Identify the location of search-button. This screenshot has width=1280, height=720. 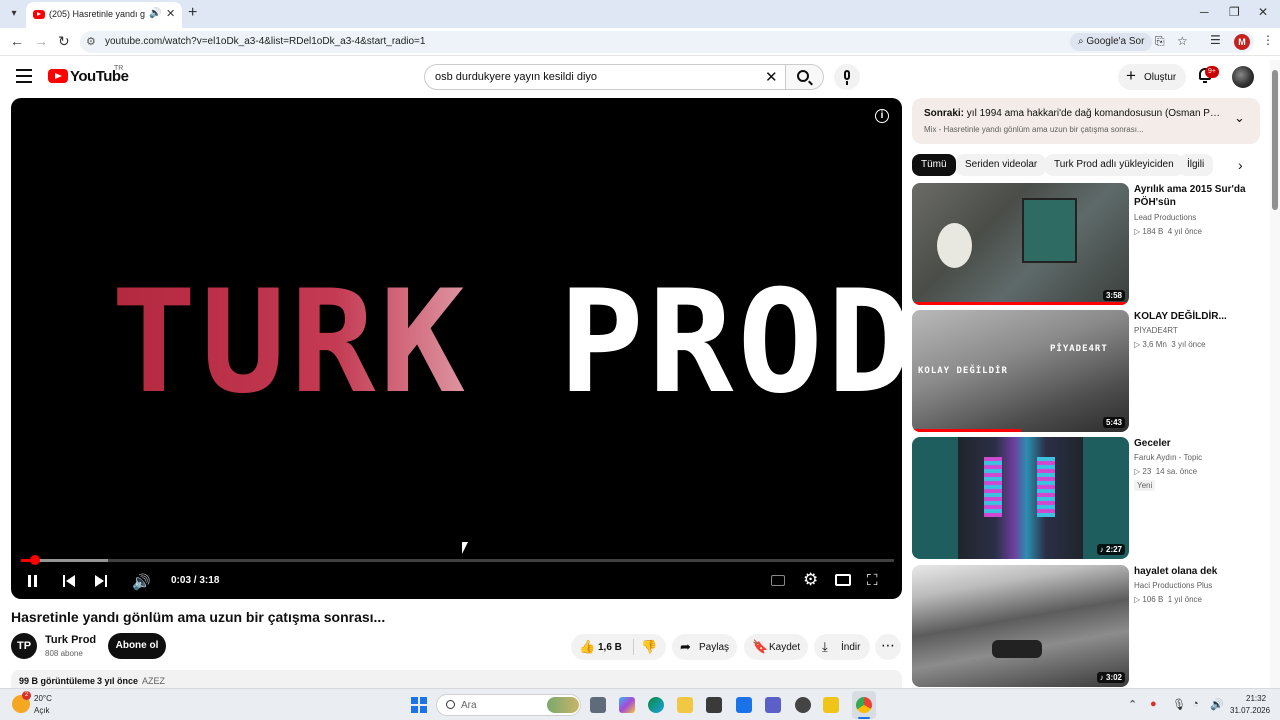
(805, 77).